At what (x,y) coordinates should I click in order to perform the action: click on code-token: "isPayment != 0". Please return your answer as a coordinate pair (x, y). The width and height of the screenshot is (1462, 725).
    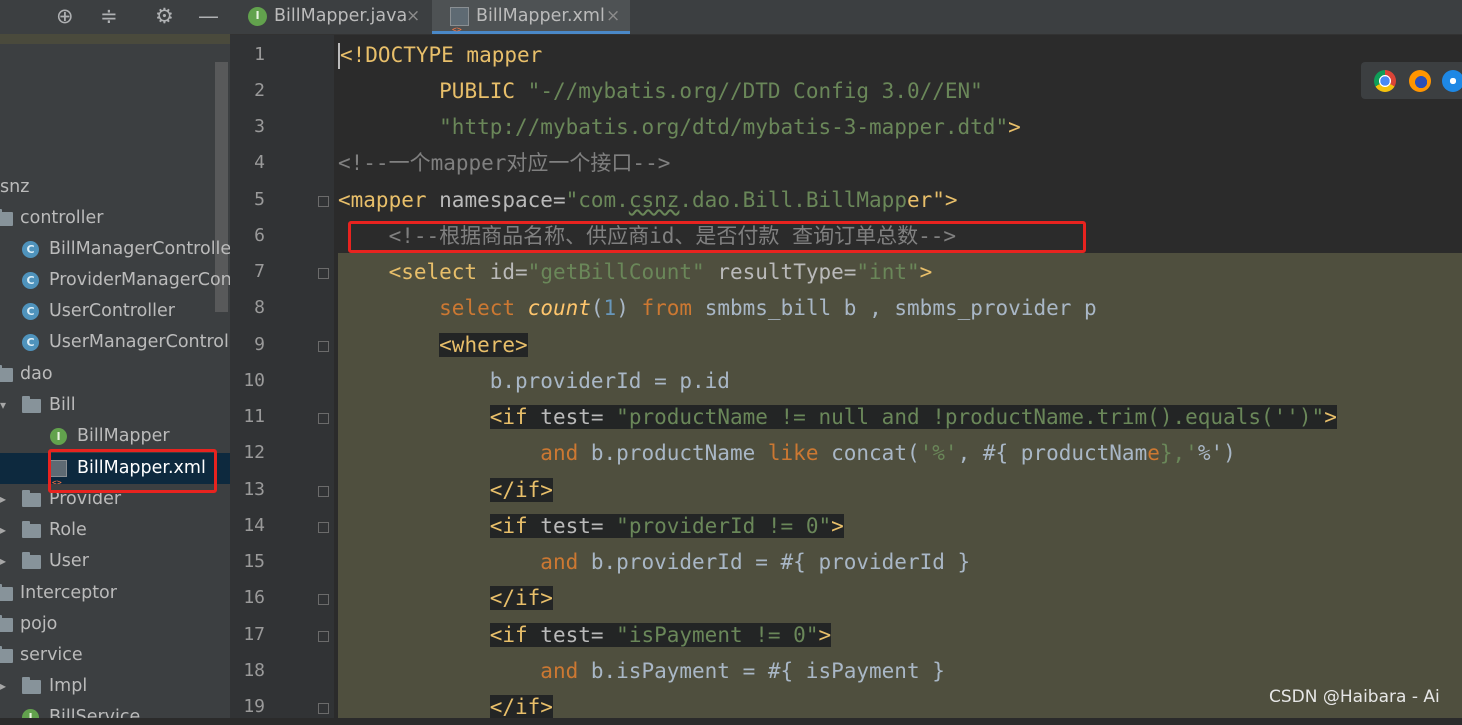
    Looking at the image, I should click on (717, 635).